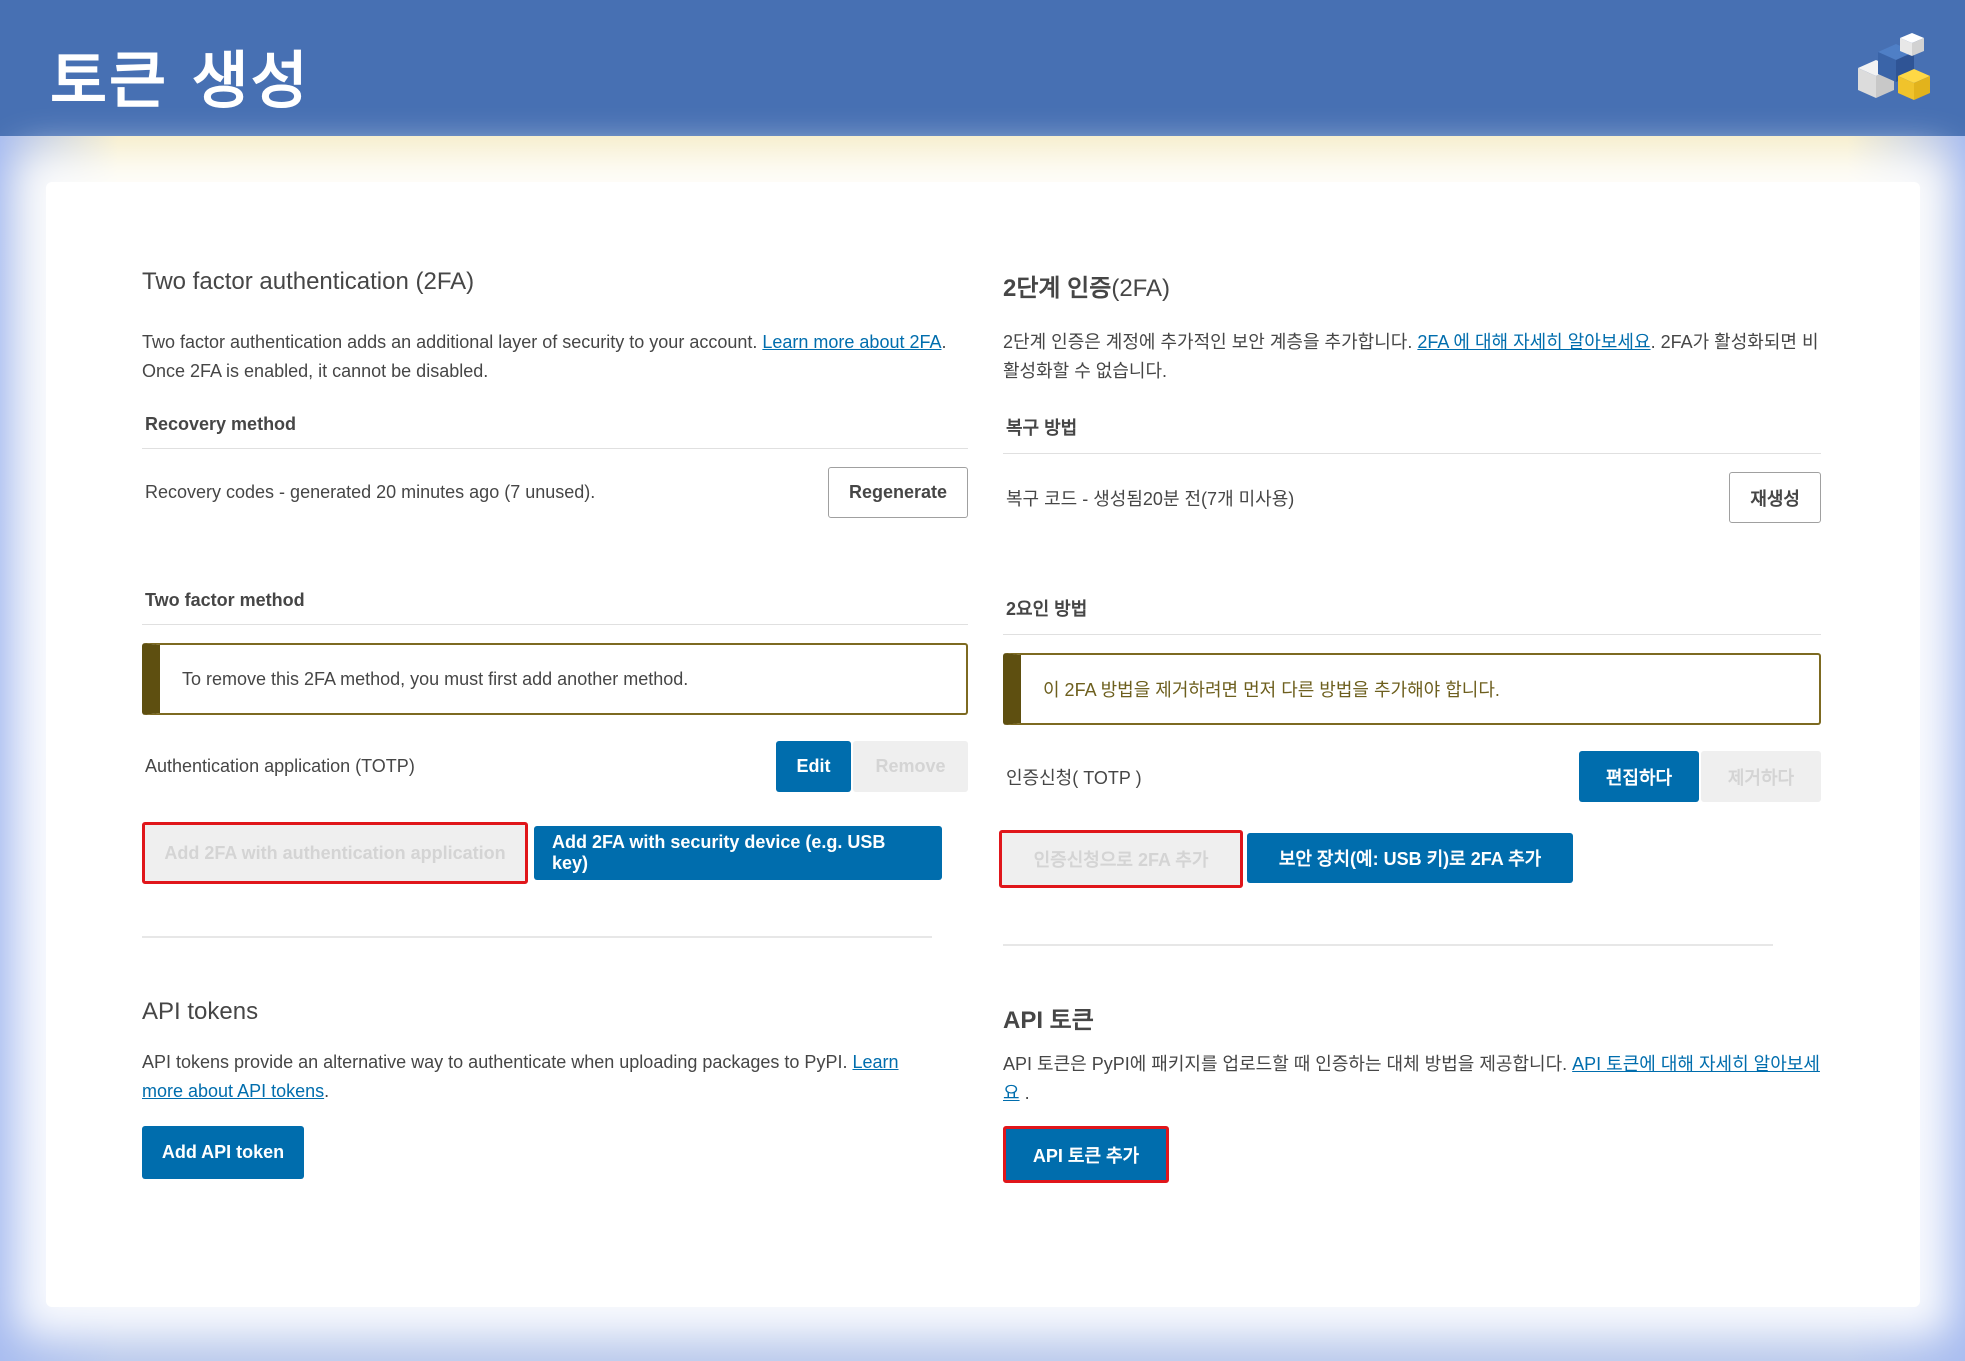 The width and height of the screenshot is (1965, 1361). Describe the element at coordinates (897, 492) in the screenshot. I see `regenerate-button: Regenerate` at that location.